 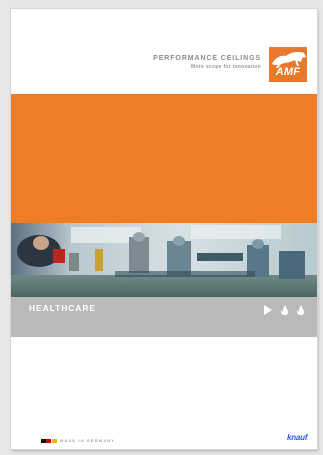 What do you see at coordinates (87, 440) in the screenshot?
I see `made-in-germany-label: MADE IN GERMANY` at bounding box center [87, 440].